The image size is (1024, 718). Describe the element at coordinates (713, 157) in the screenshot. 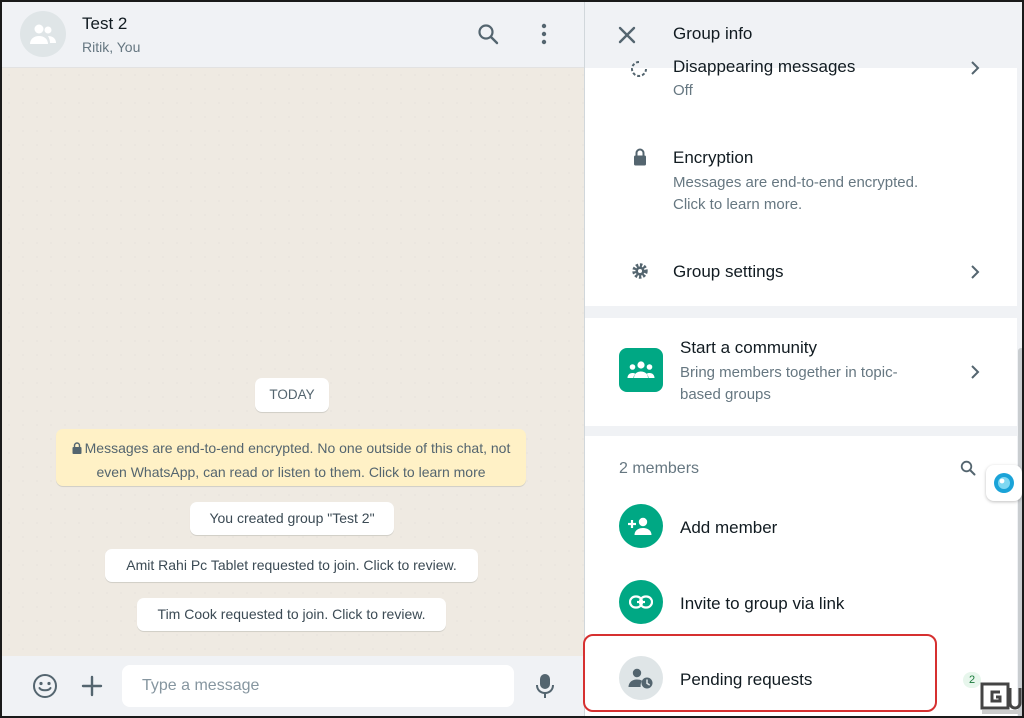

I see `encryption-label: Encryption` at that location.